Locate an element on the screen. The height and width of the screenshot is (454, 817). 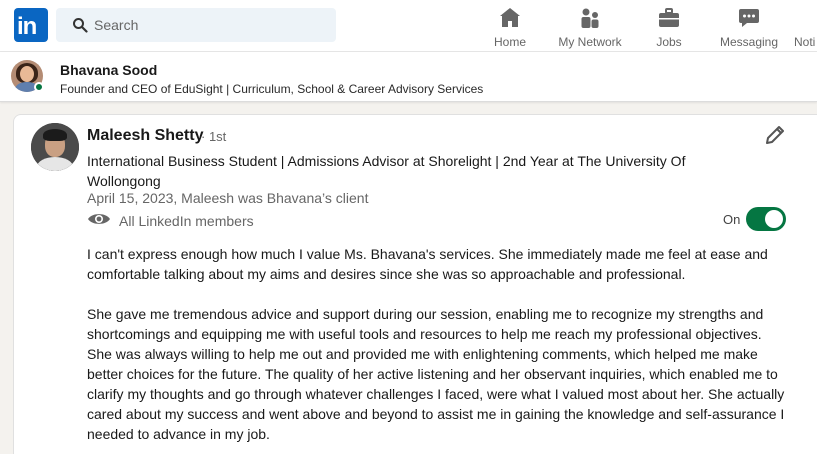
pencil-edit-icon is located at coordinates (775, 135).